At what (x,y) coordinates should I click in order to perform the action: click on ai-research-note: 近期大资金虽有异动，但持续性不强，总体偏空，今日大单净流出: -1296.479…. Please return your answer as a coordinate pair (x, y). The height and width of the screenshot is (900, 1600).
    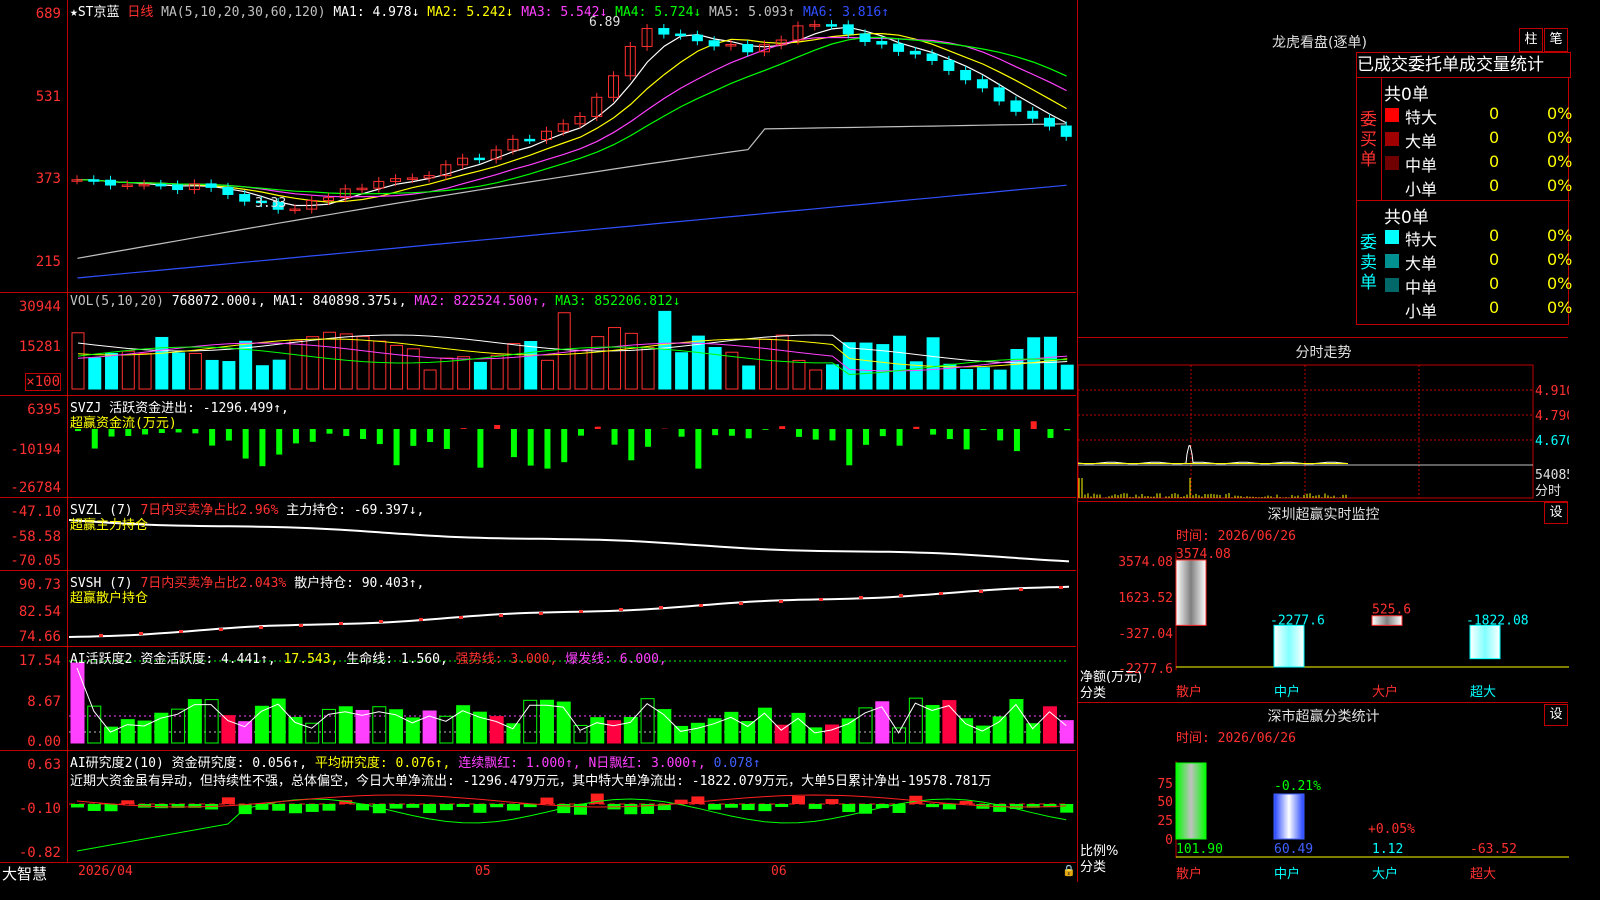
    Looking at the image, I should click on (531, 781).